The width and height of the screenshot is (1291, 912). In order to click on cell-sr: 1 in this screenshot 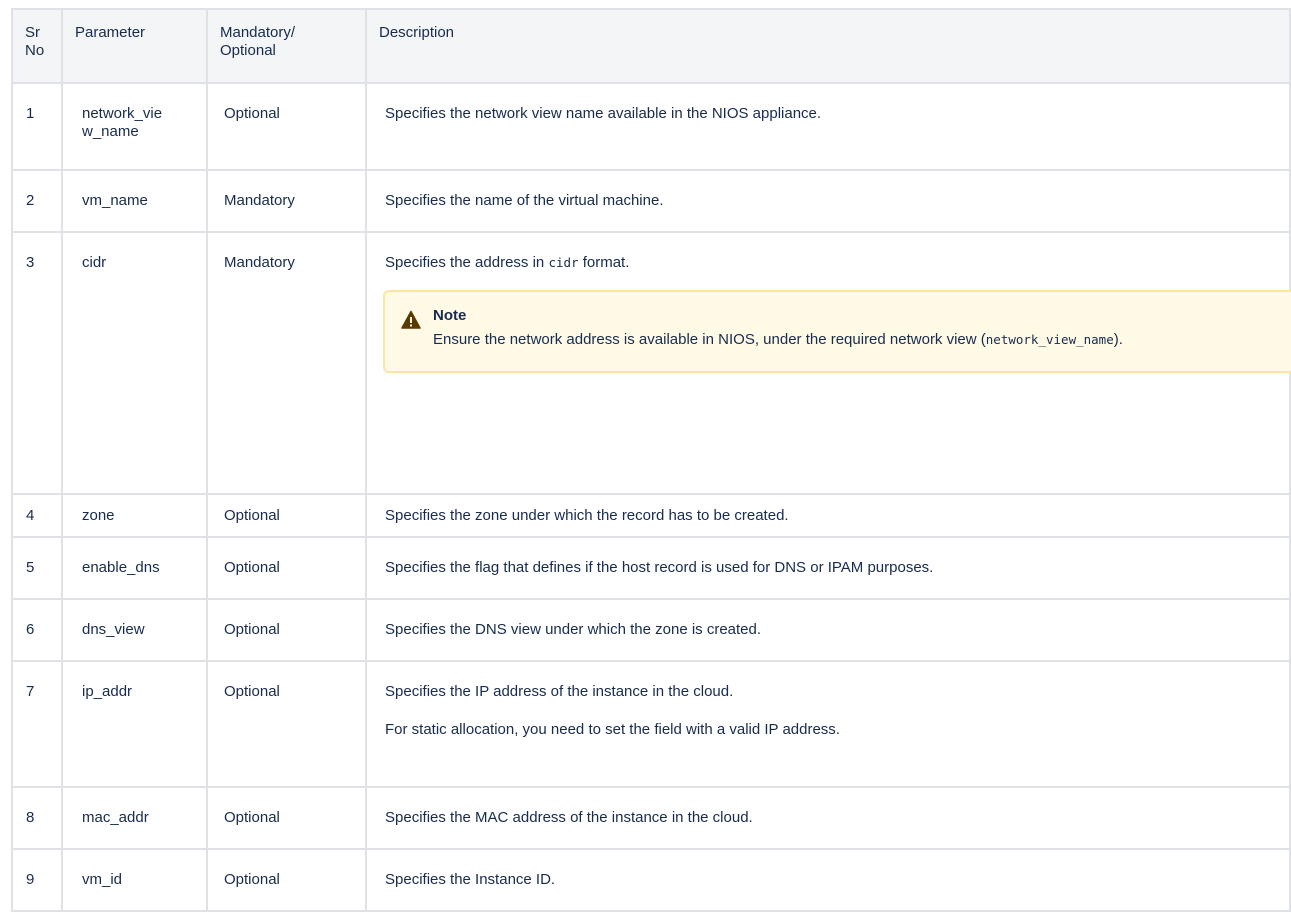, I will do `click(37, 126)`.